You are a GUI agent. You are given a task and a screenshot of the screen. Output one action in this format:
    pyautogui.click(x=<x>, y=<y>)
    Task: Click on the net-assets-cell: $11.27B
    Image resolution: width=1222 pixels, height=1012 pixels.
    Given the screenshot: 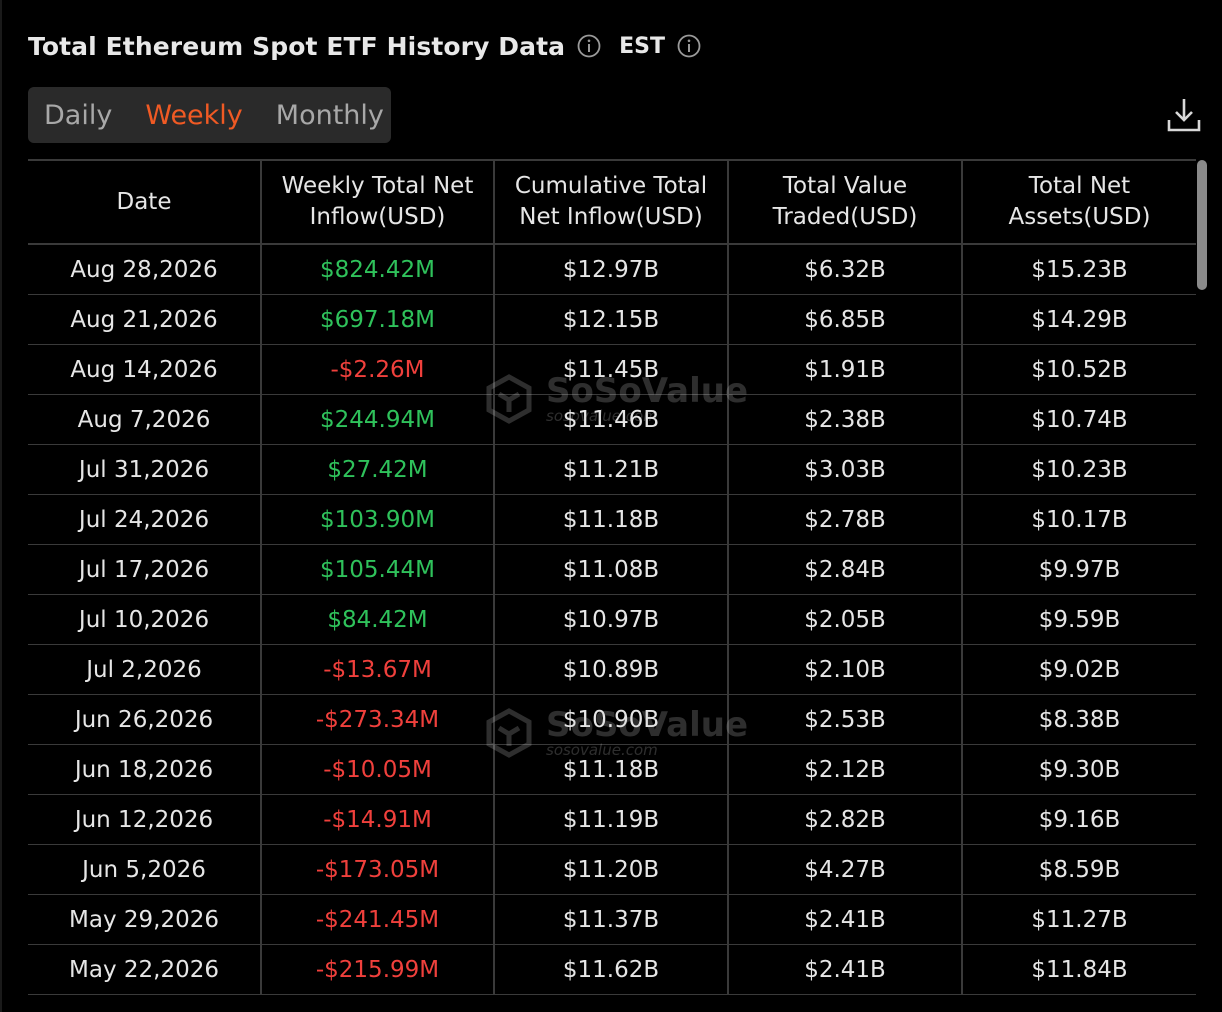 What is the action you would take?
    pyautogui.click(x=1079, y=919)
    